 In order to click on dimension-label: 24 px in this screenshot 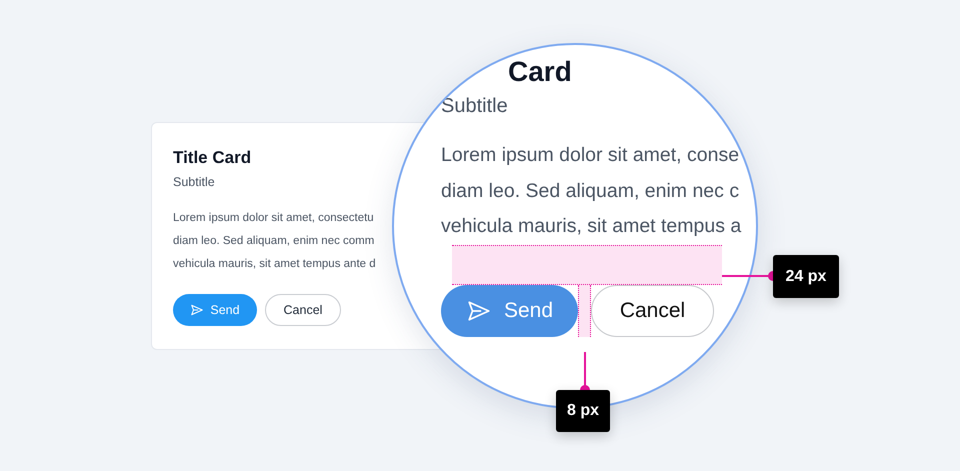, I will do `click(806, 276)`.